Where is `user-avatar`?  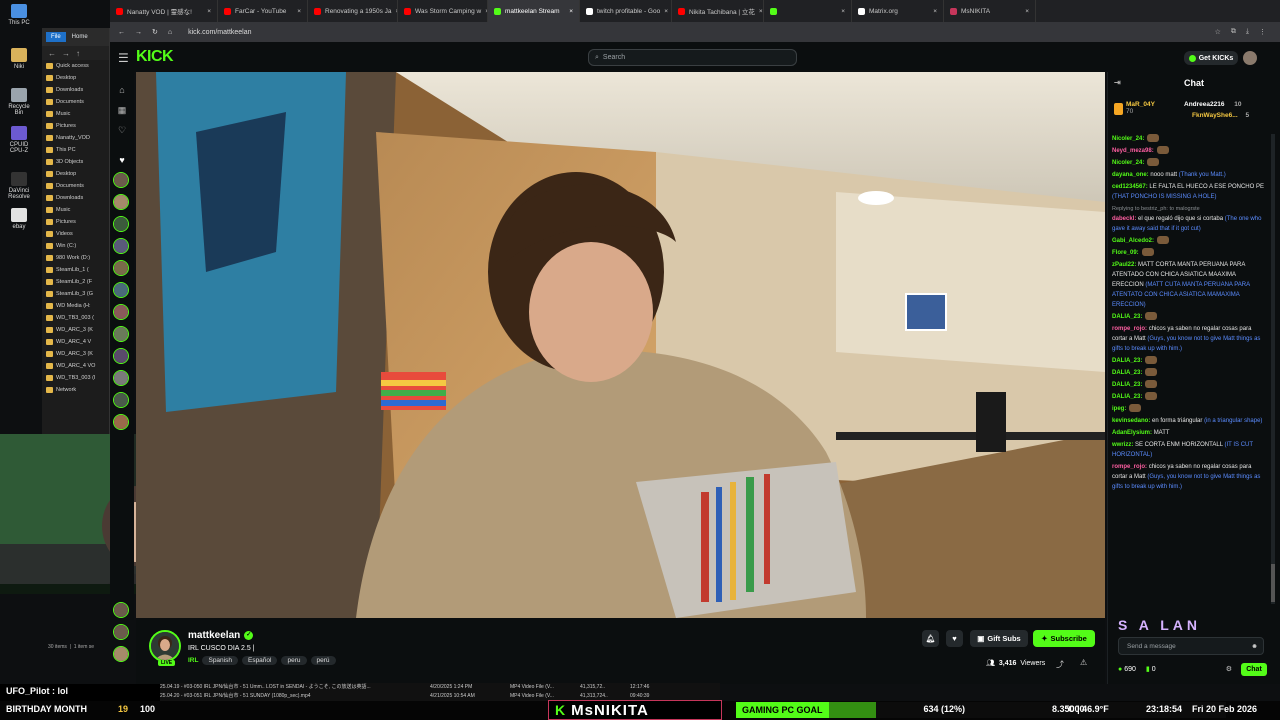
user-avatar is located at coordinates (1250, 58).